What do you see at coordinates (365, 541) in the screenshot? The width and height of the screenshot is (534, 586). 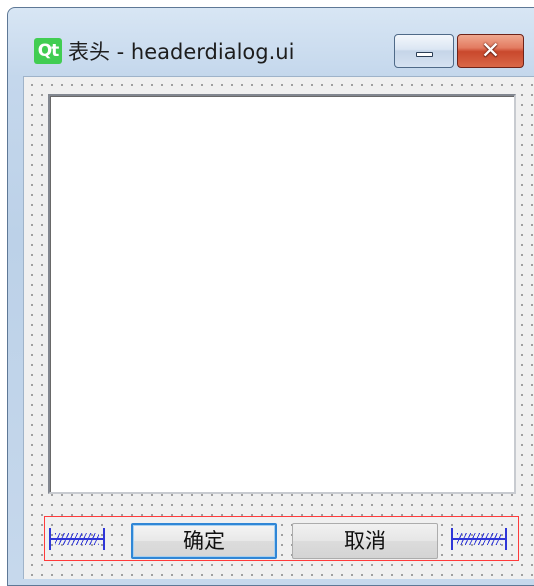 I see `cancel-button: 取消` at bounding box center [365, 541].